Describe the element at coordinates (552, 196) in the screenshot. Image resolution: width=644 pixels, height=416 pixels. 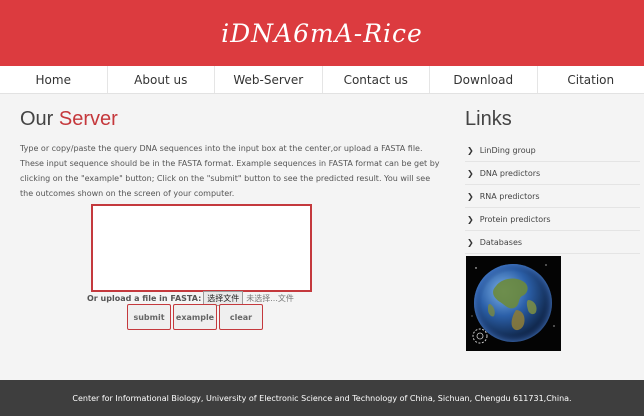
I see `link-rna-predictors: ❯ RNA predictors` at that location.